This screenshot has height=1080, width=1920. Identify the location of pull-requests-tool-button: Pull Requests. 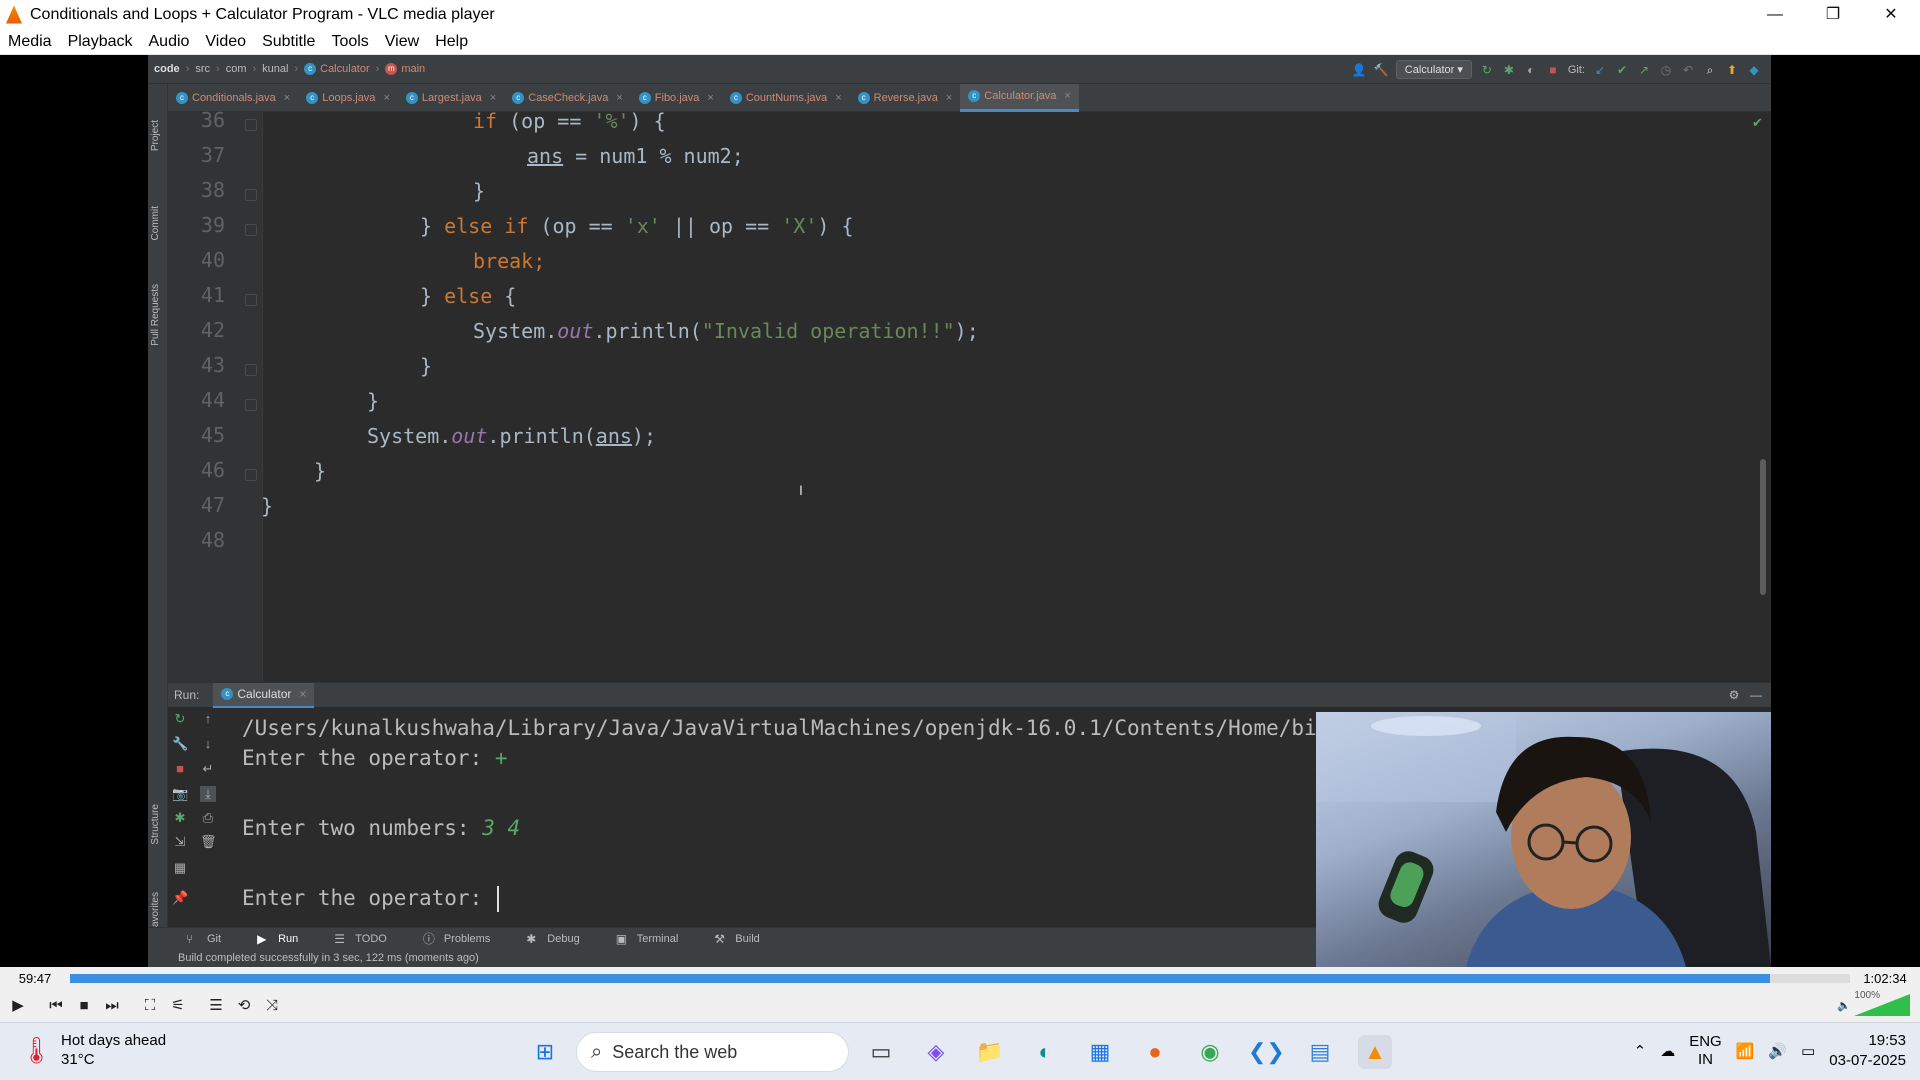
(155, 315).